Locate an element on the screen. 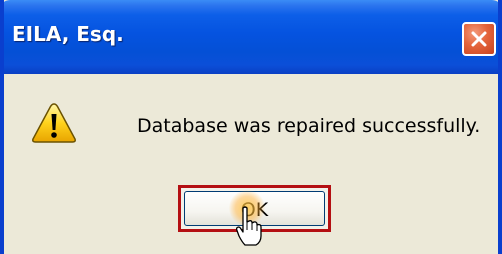  warning-icon is located at coordinates (54, 125).